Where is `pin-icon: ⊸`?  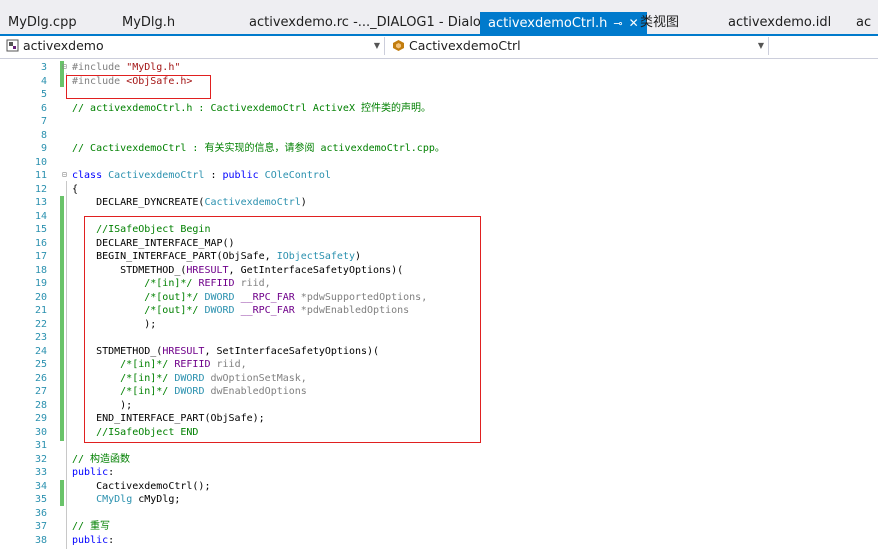
pin-icon: ⊸ is located at coordinates (617, 23).